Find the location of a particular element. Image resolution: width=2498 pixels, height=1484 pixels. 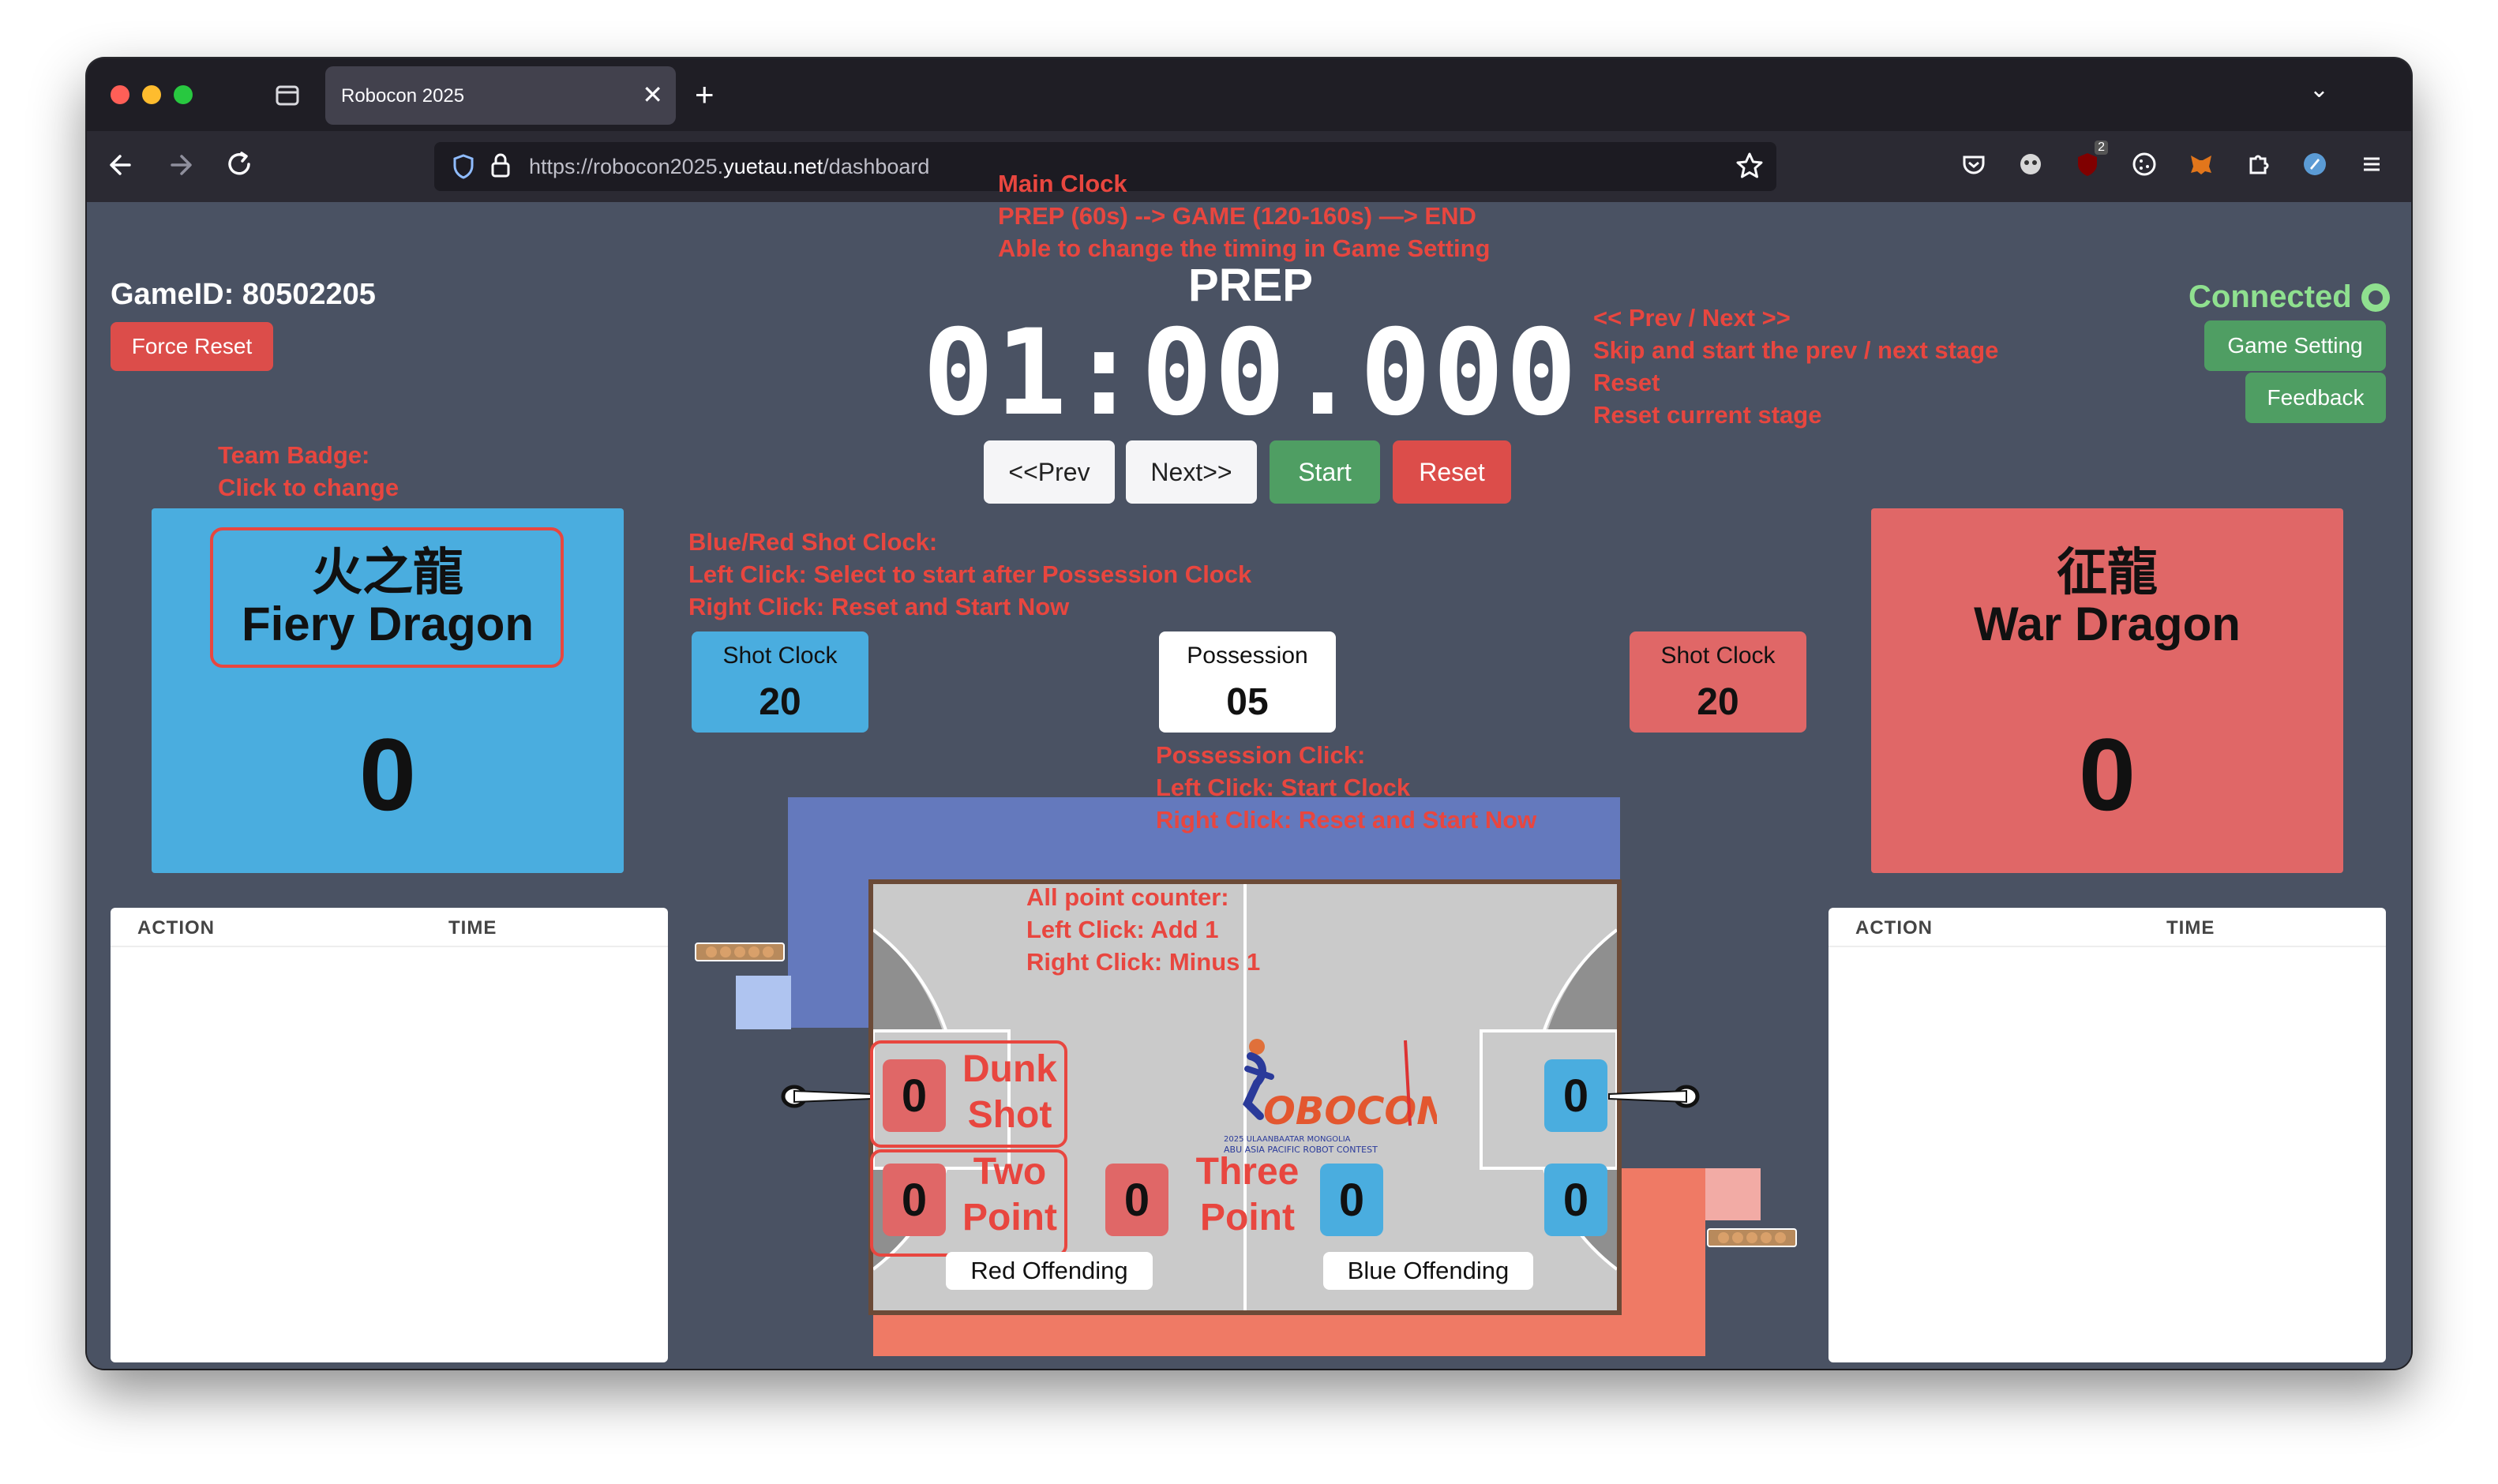

blue-two-point-counter: 0 is located at coordinates (1576, 1200).